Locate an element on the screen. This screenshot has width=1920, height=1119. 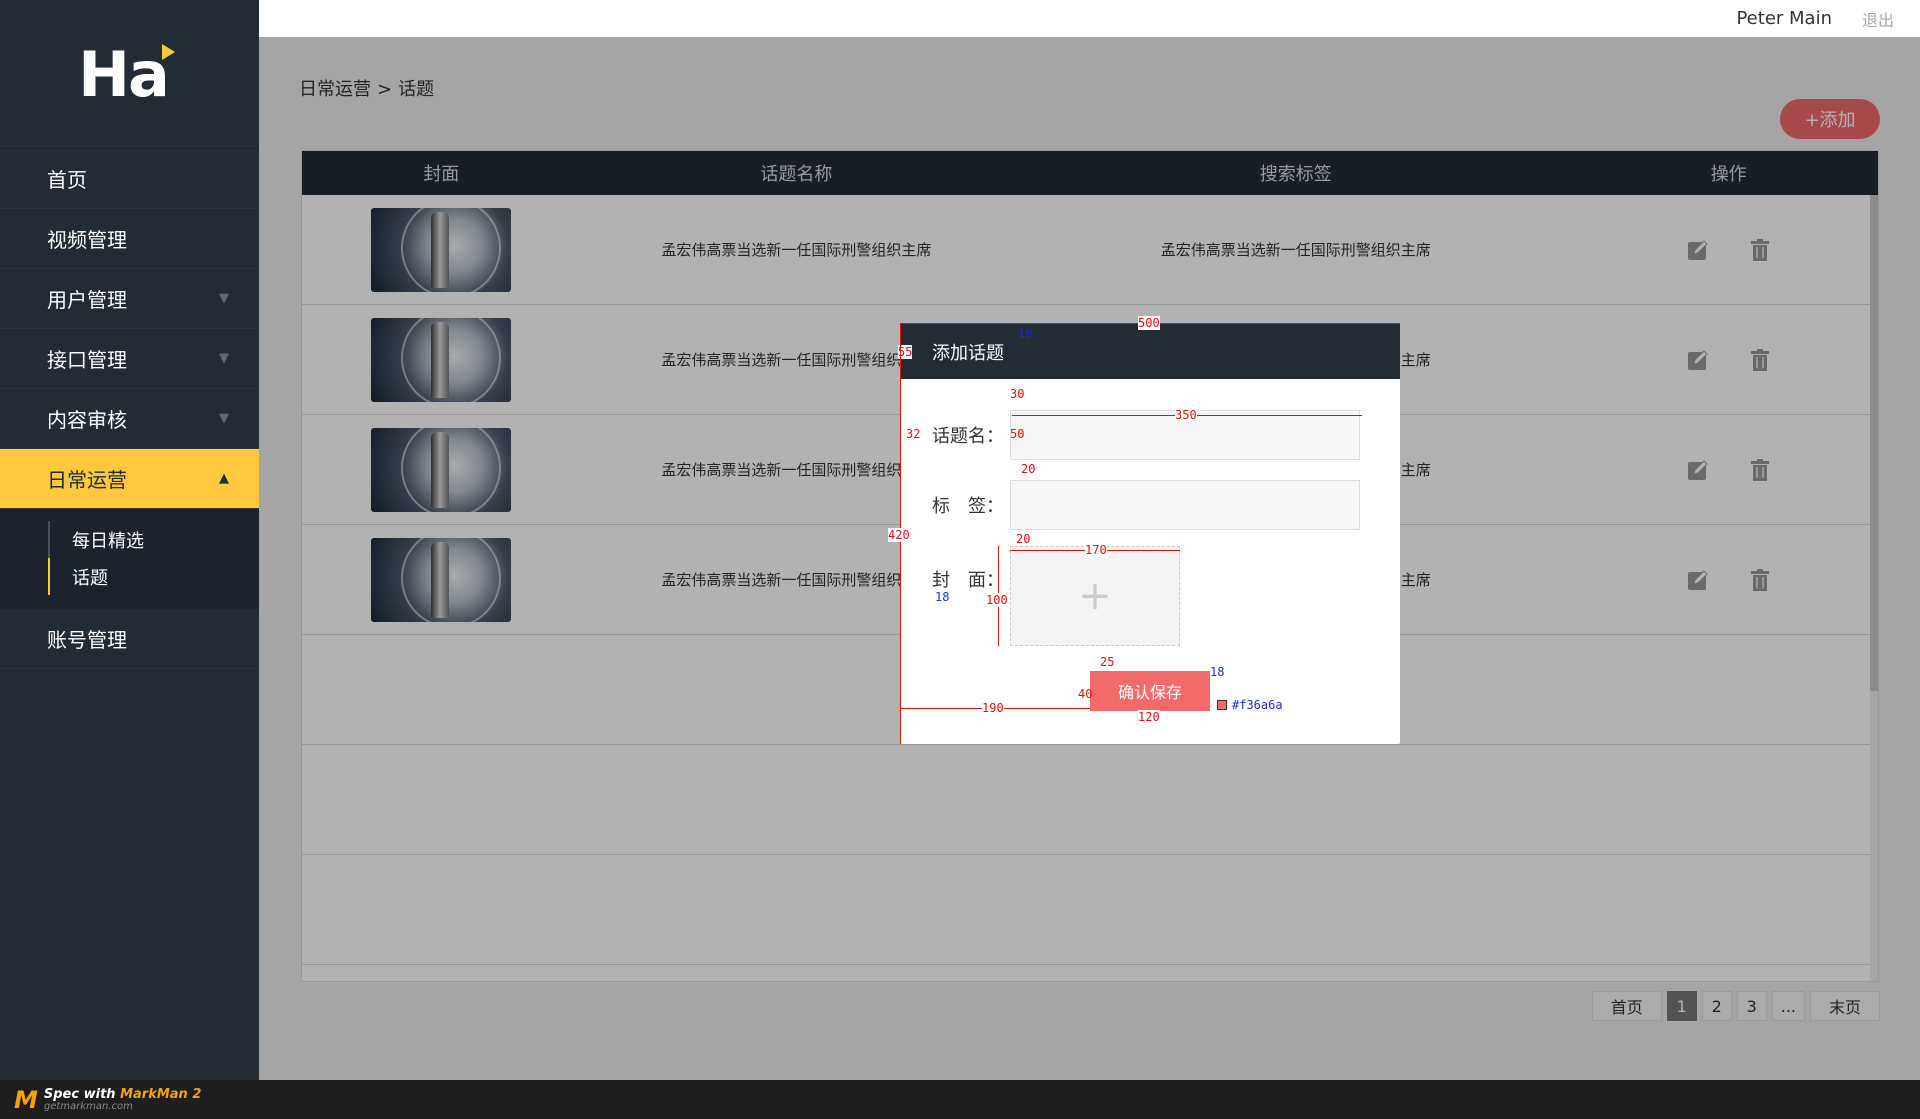
topic-name-label: 话题名： is located at coordinates (968, 436).